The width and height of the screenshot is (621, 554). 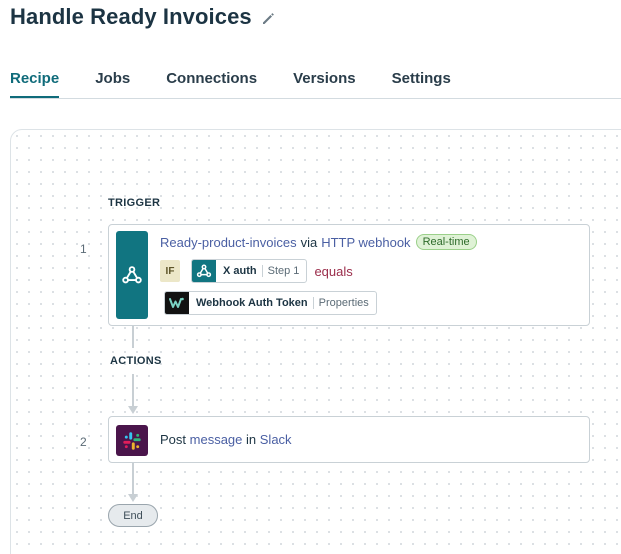 I want to click on step-number-1: 1, so click(x=83, y=249).